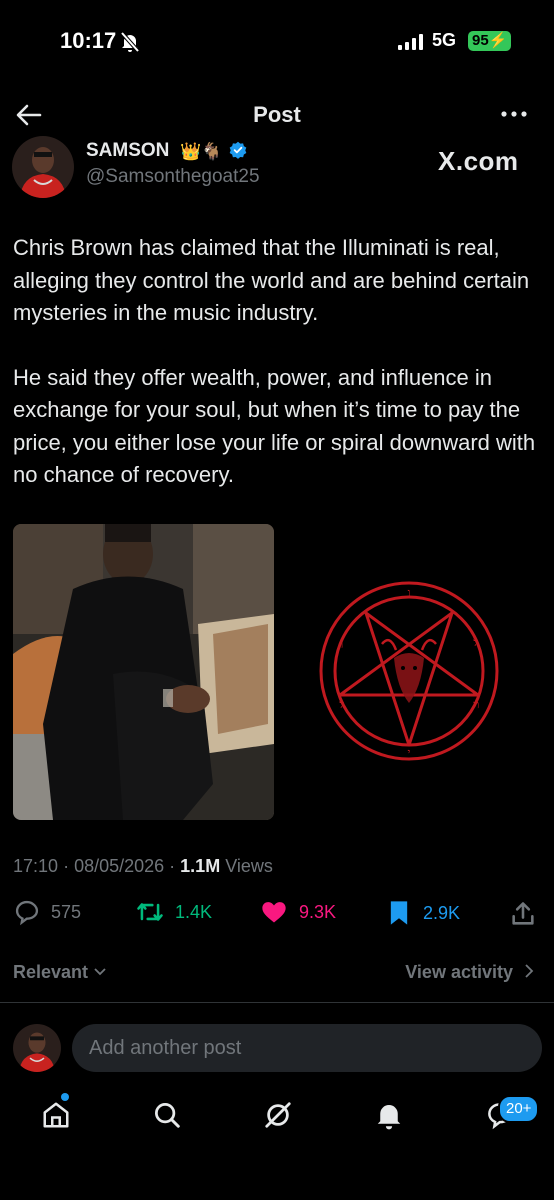  I want to click on like-button: 9.3K, so click(297, 912).